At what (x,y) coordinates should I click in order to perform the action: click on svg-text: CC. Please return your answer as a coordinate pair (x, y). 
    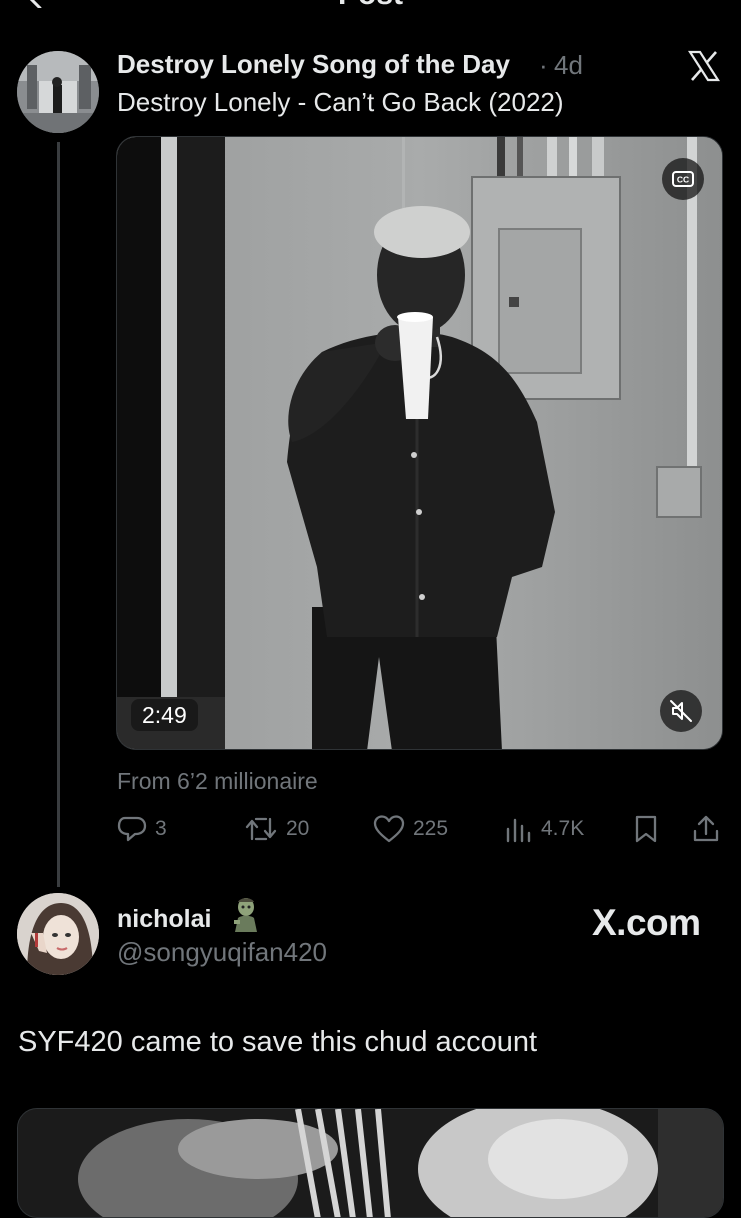
    Looking at the image, I should click on (683, 180).